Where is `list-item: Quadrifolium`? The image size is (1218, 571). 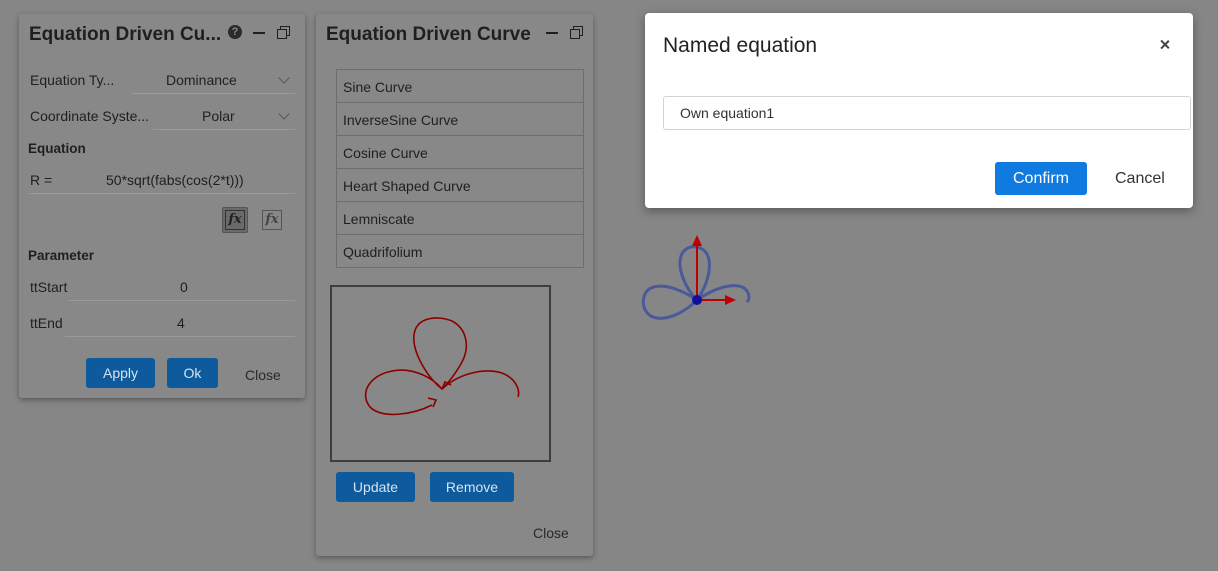 list-item: Quadrifolium is located at coordinates (460, 251).